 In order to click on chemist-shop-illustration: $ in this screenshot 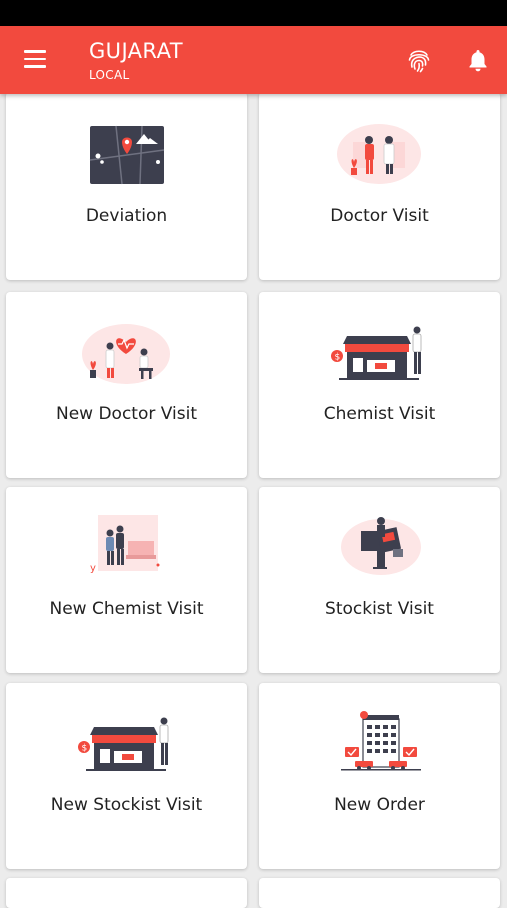, I will do `click(376, 353)`.